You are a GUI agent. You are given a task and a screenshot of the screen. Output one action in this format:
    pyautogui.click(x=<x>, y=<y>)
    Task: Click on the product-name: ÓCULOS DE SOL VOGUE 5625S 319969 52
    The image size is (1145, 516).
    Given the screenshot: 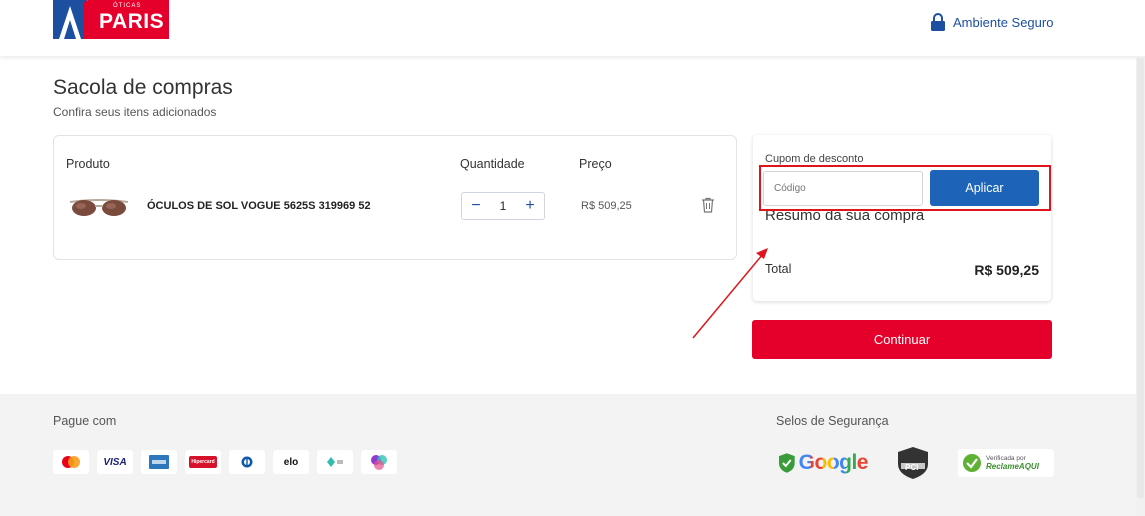 What is the action you would take?
    pyautogui.click(x=259, y=206)
    